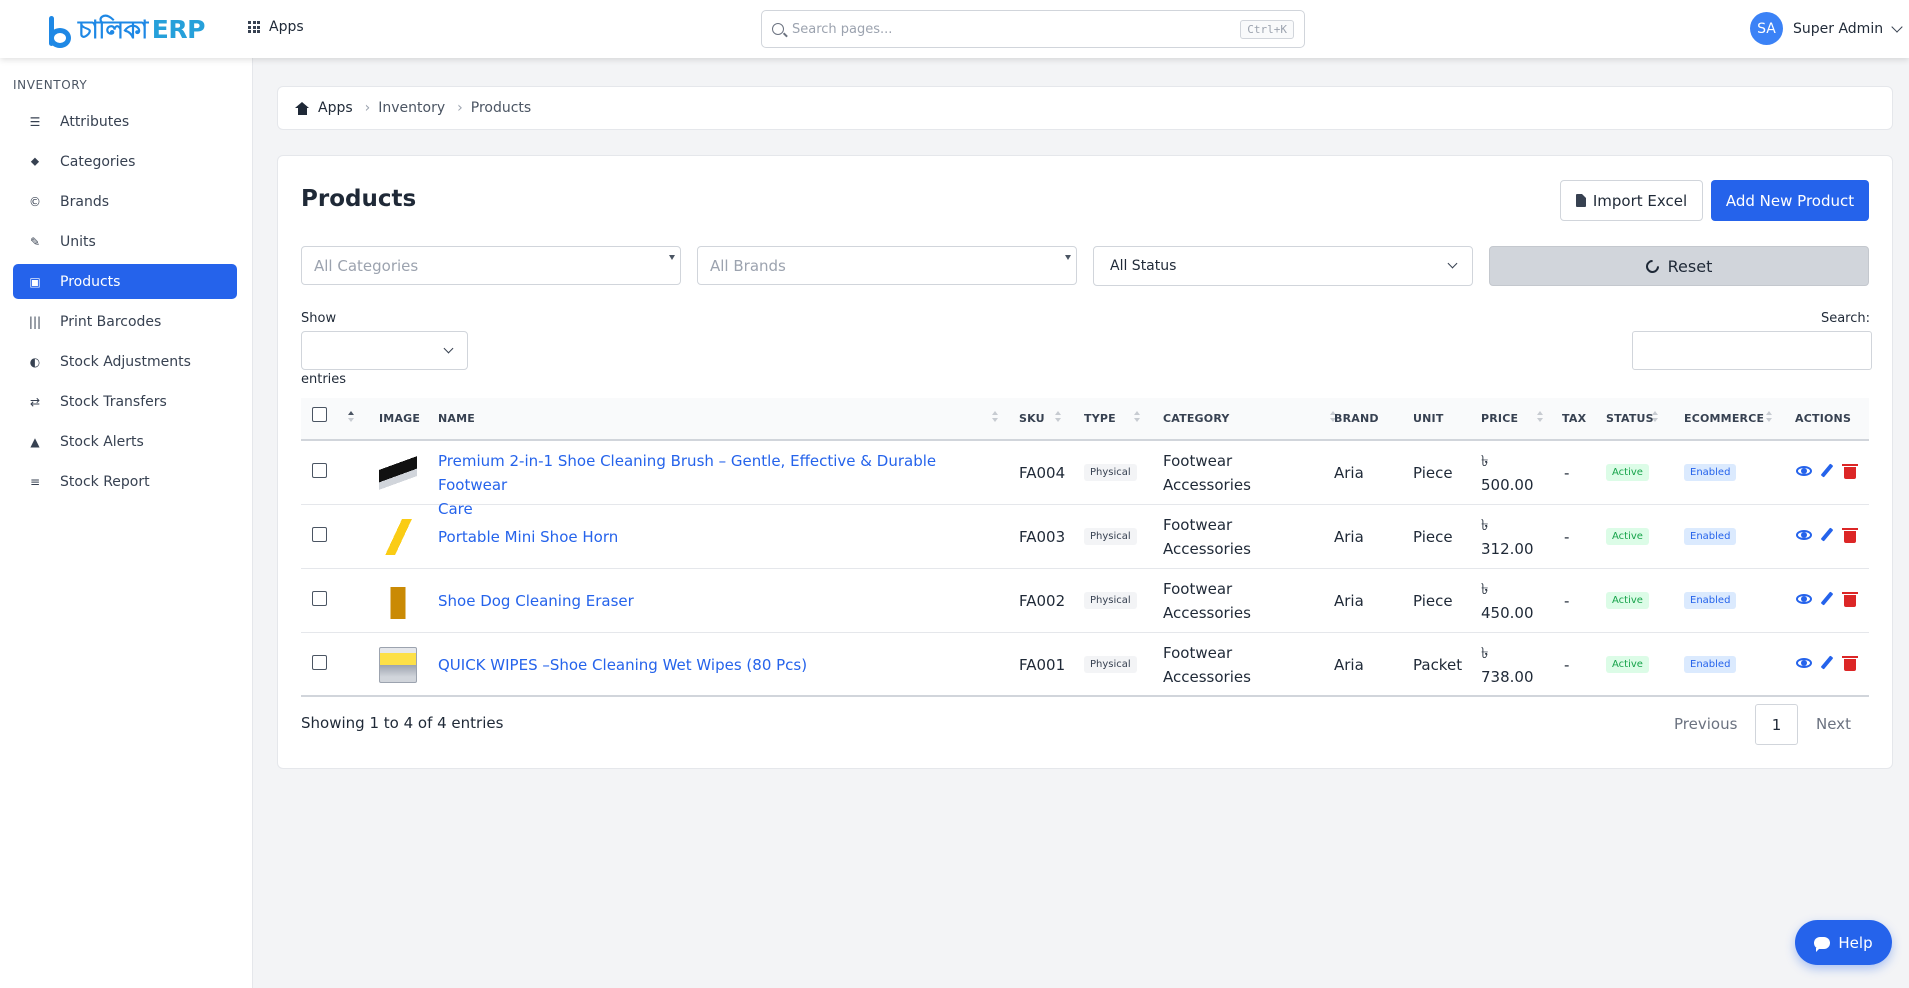 The height and width of the screenshot is (988, 1909). What do you see at coordinates (1710, 600) in the screenshot?
I see `ecommerce-badge: Enabled` at bounding box center [1710, 600].